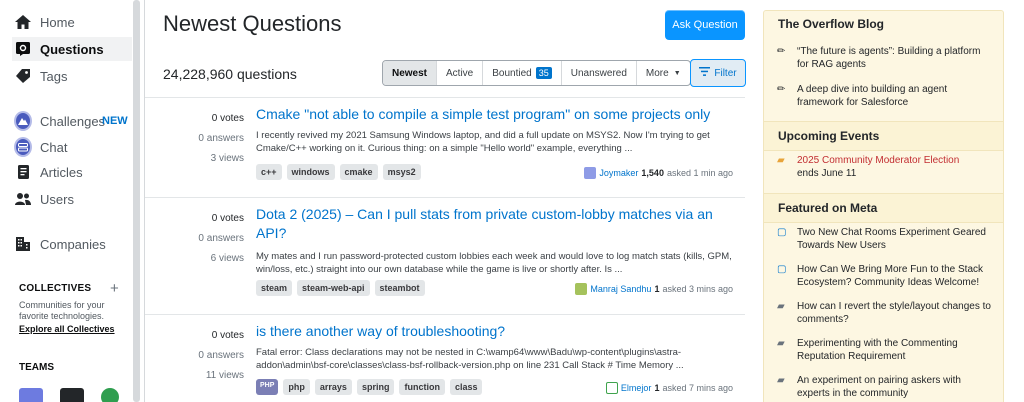  What do you see at coordinates (60, 244) in the screenshot?
I see `sidebar-item-companies: Companies` at bounding box center [60, 244].